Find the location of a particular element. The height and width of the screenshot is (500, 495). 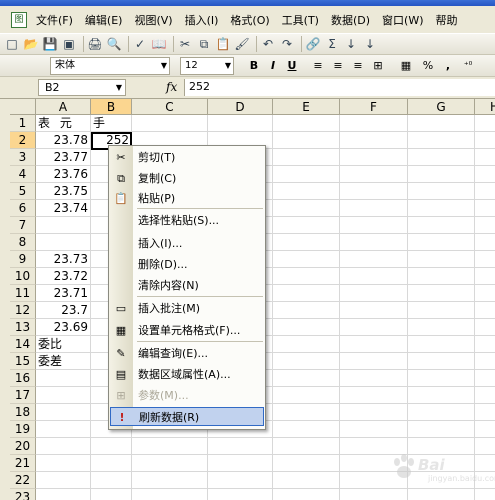

row-header-19: 19 is located at coordinates (23, 429).